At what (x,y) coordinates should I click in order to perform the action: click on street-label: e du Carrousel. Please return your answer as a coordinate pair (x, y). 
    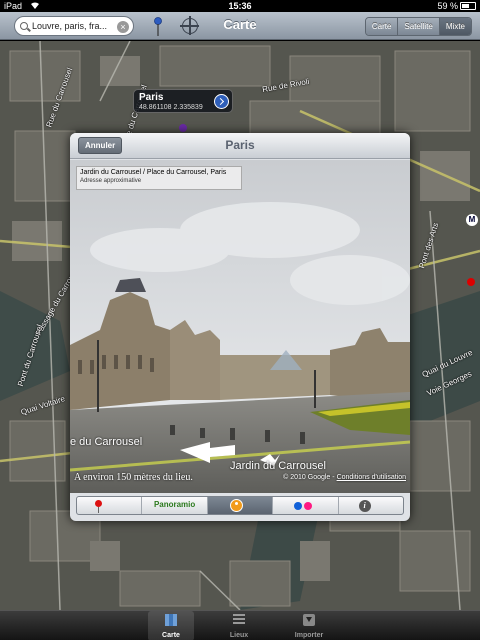
    Looking at the image, I should click on (106, 442).